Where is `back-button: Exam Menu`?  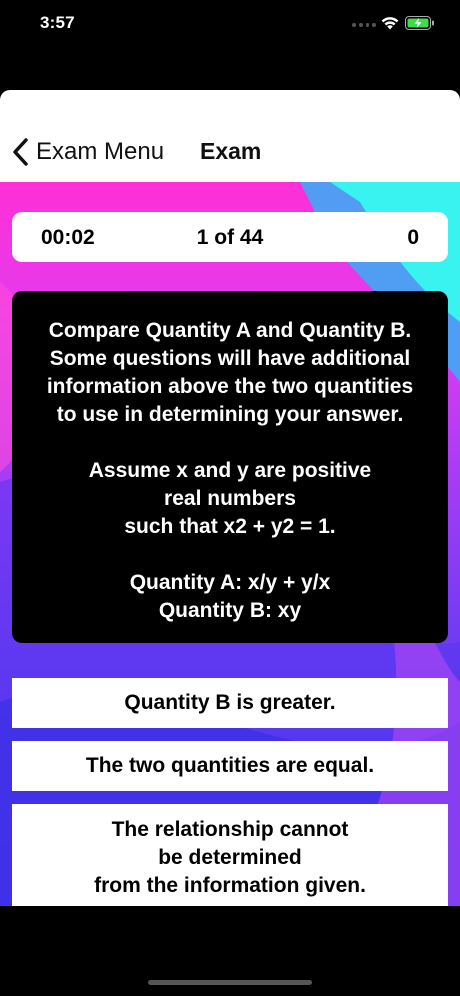
back-button: Exam Menu is located at coordinates (87, 152).